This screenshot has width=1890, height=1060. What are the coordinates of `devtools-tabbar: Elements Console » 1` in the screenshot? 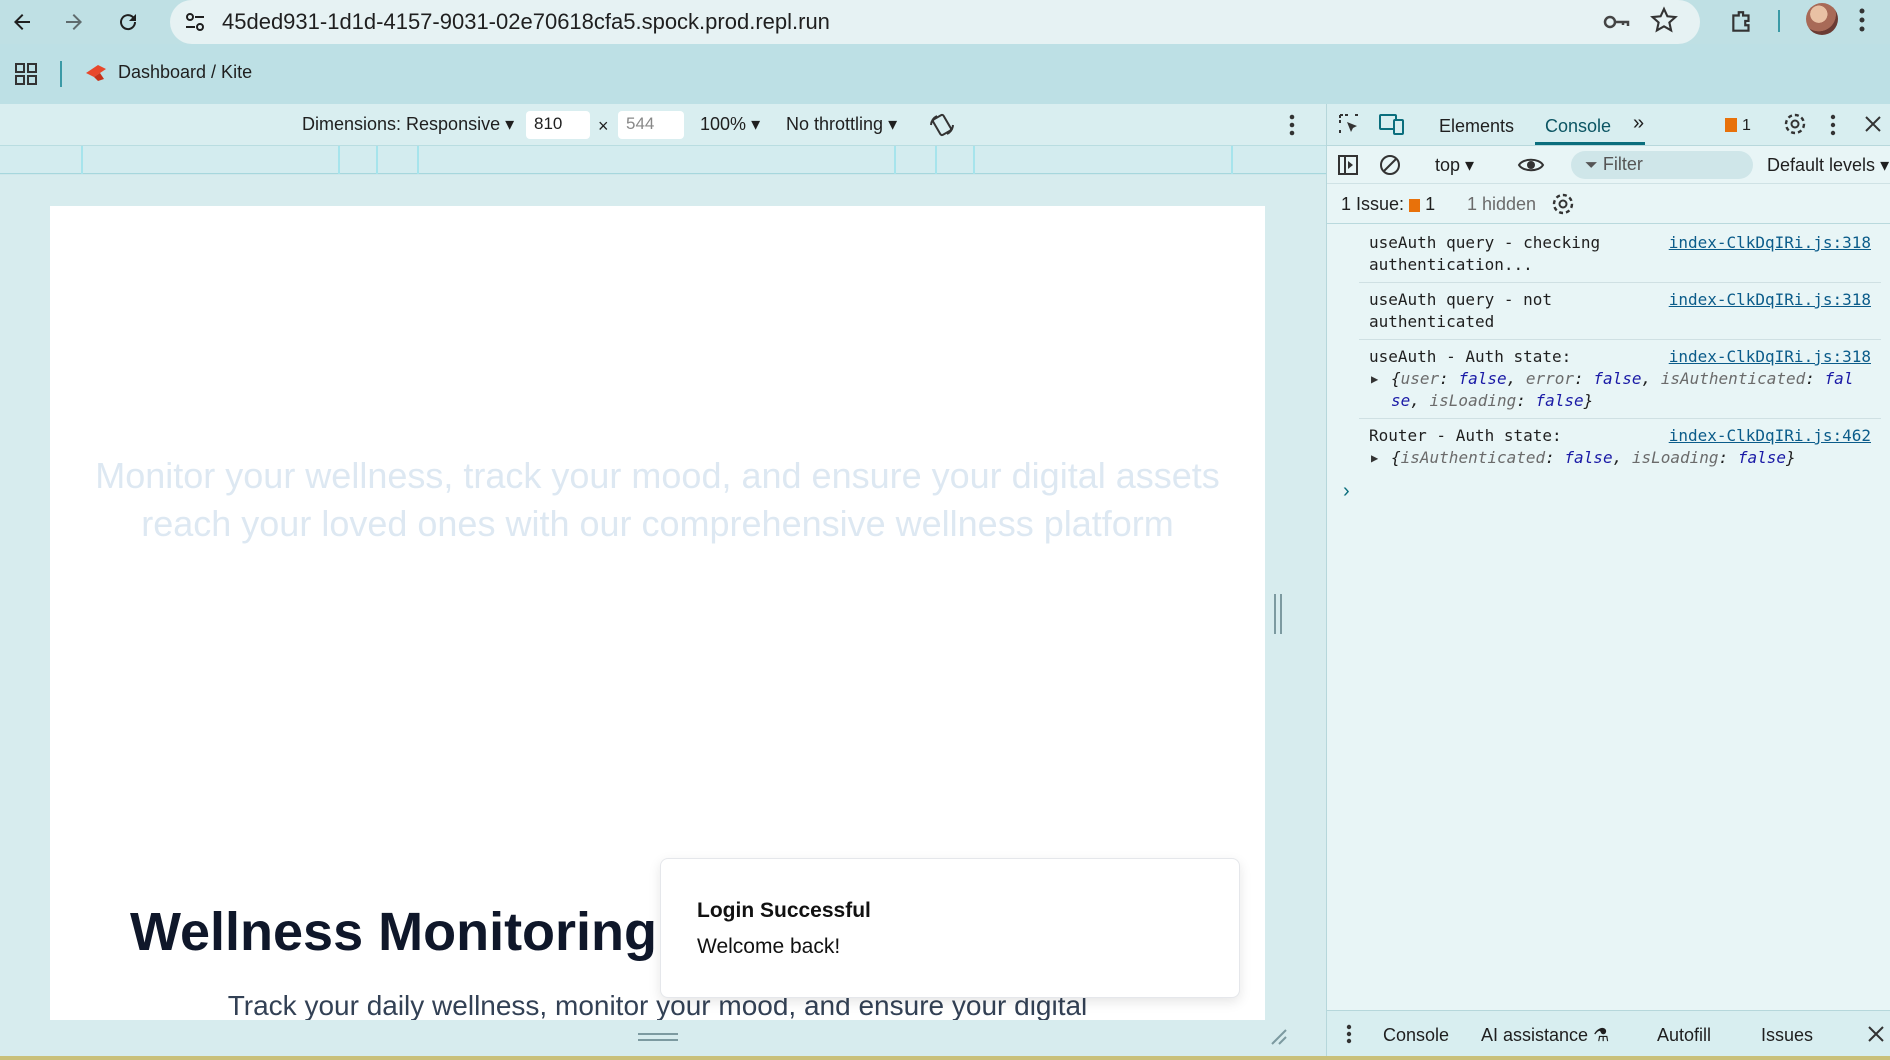 It's located at (1608, 125).